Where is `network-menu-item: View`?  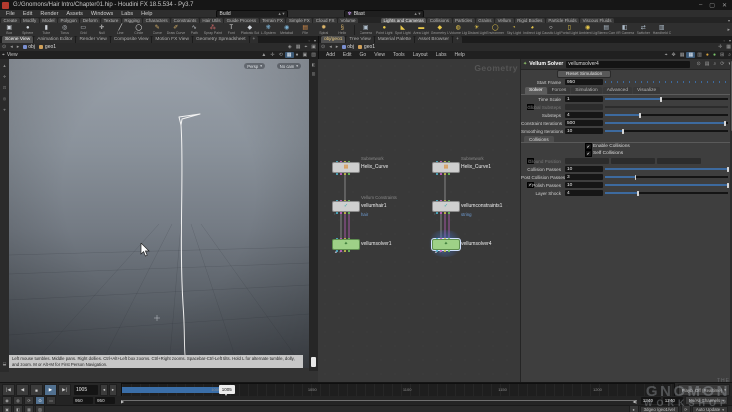 network-menu-item: View is located at coordinates (379, 55).